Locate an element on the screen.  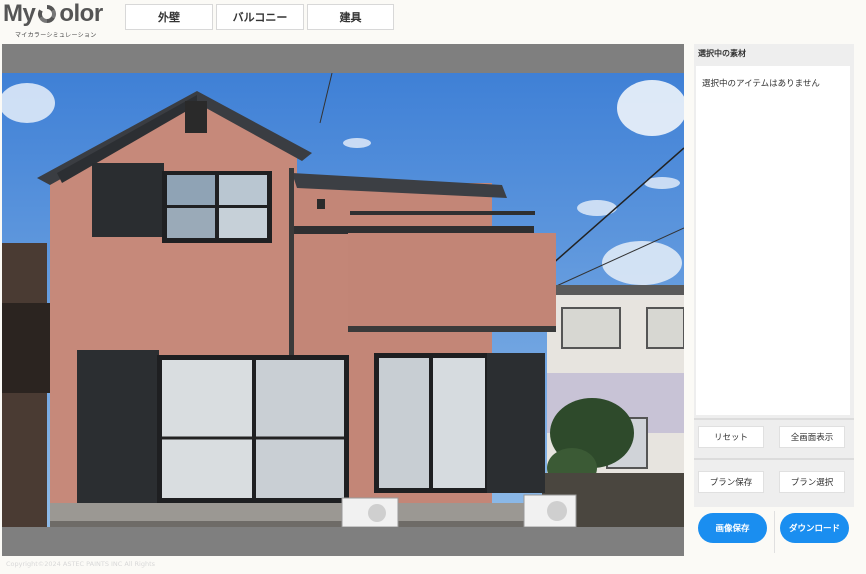
tab-balcony: バルコニー is located at coordinates (260, 17).